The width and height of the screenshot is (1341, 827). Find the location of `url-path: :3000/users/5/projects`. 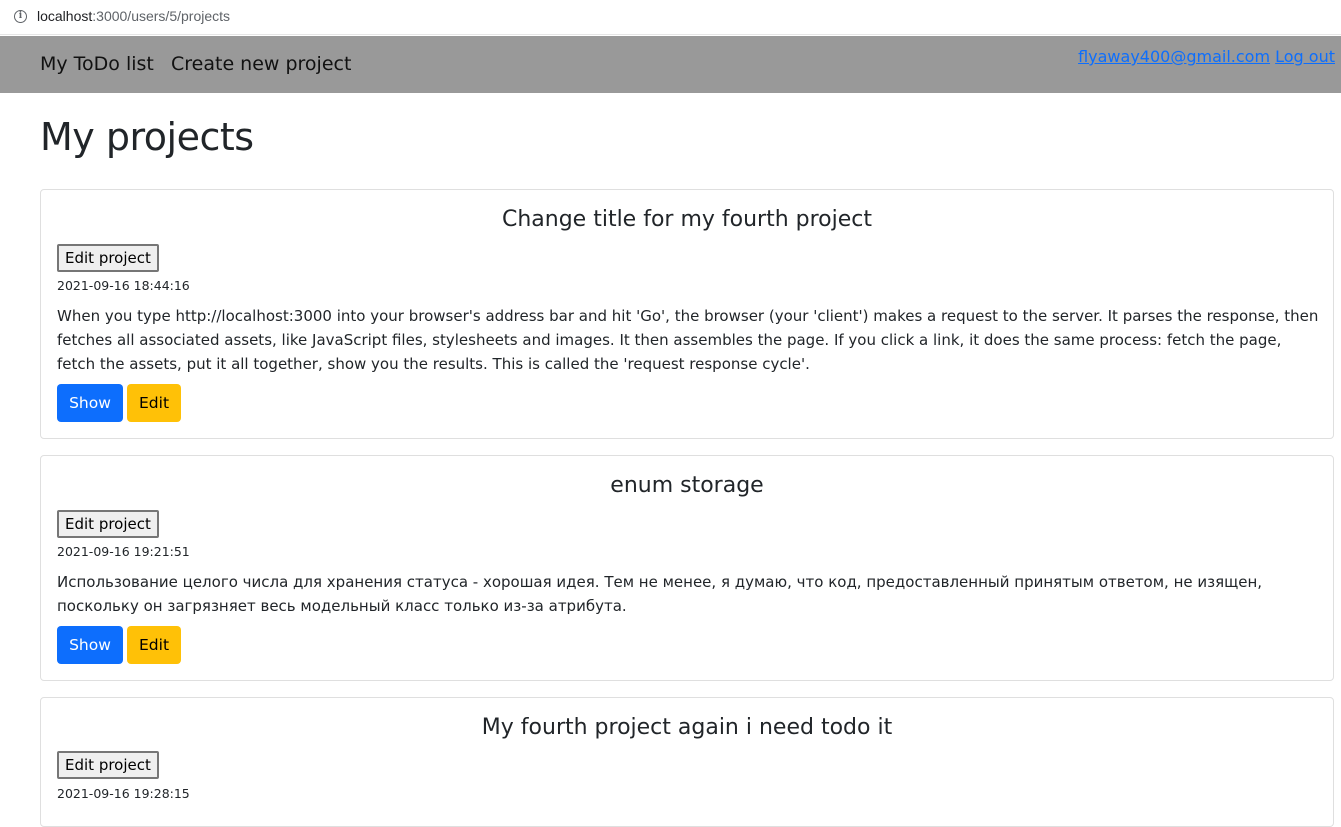

url-path: :3000/users/5/projects is located at coordinates (161, 16).